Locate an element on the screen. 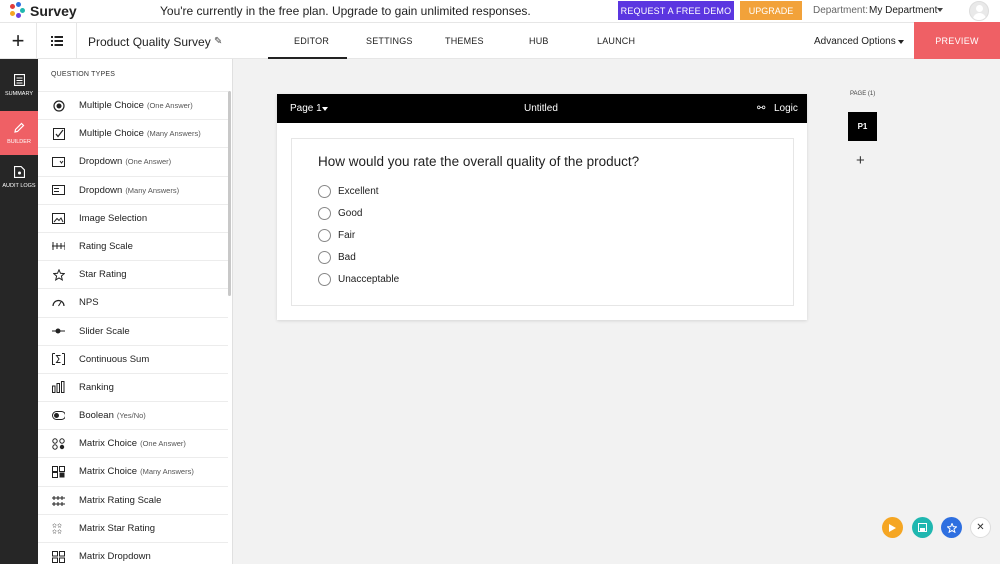 This screenshot has width=1000, height=564. question-type-item: Dropdown (One Answer) is located at coordinates (133, 161).